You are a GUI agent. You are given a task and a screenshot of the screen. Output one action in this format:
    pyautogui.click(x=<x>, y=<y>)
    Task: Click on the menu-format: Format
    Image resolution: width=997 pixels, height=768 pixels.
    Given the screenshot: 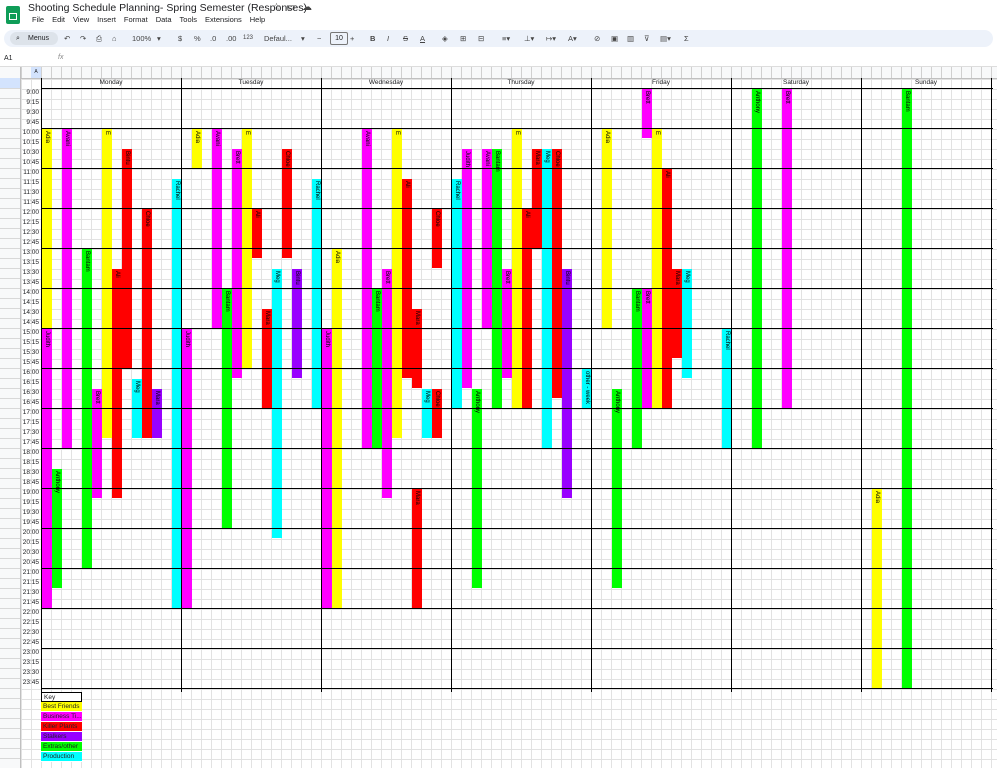 What is the action you would take?
    pyautogui.click(x=136, y=19)
    